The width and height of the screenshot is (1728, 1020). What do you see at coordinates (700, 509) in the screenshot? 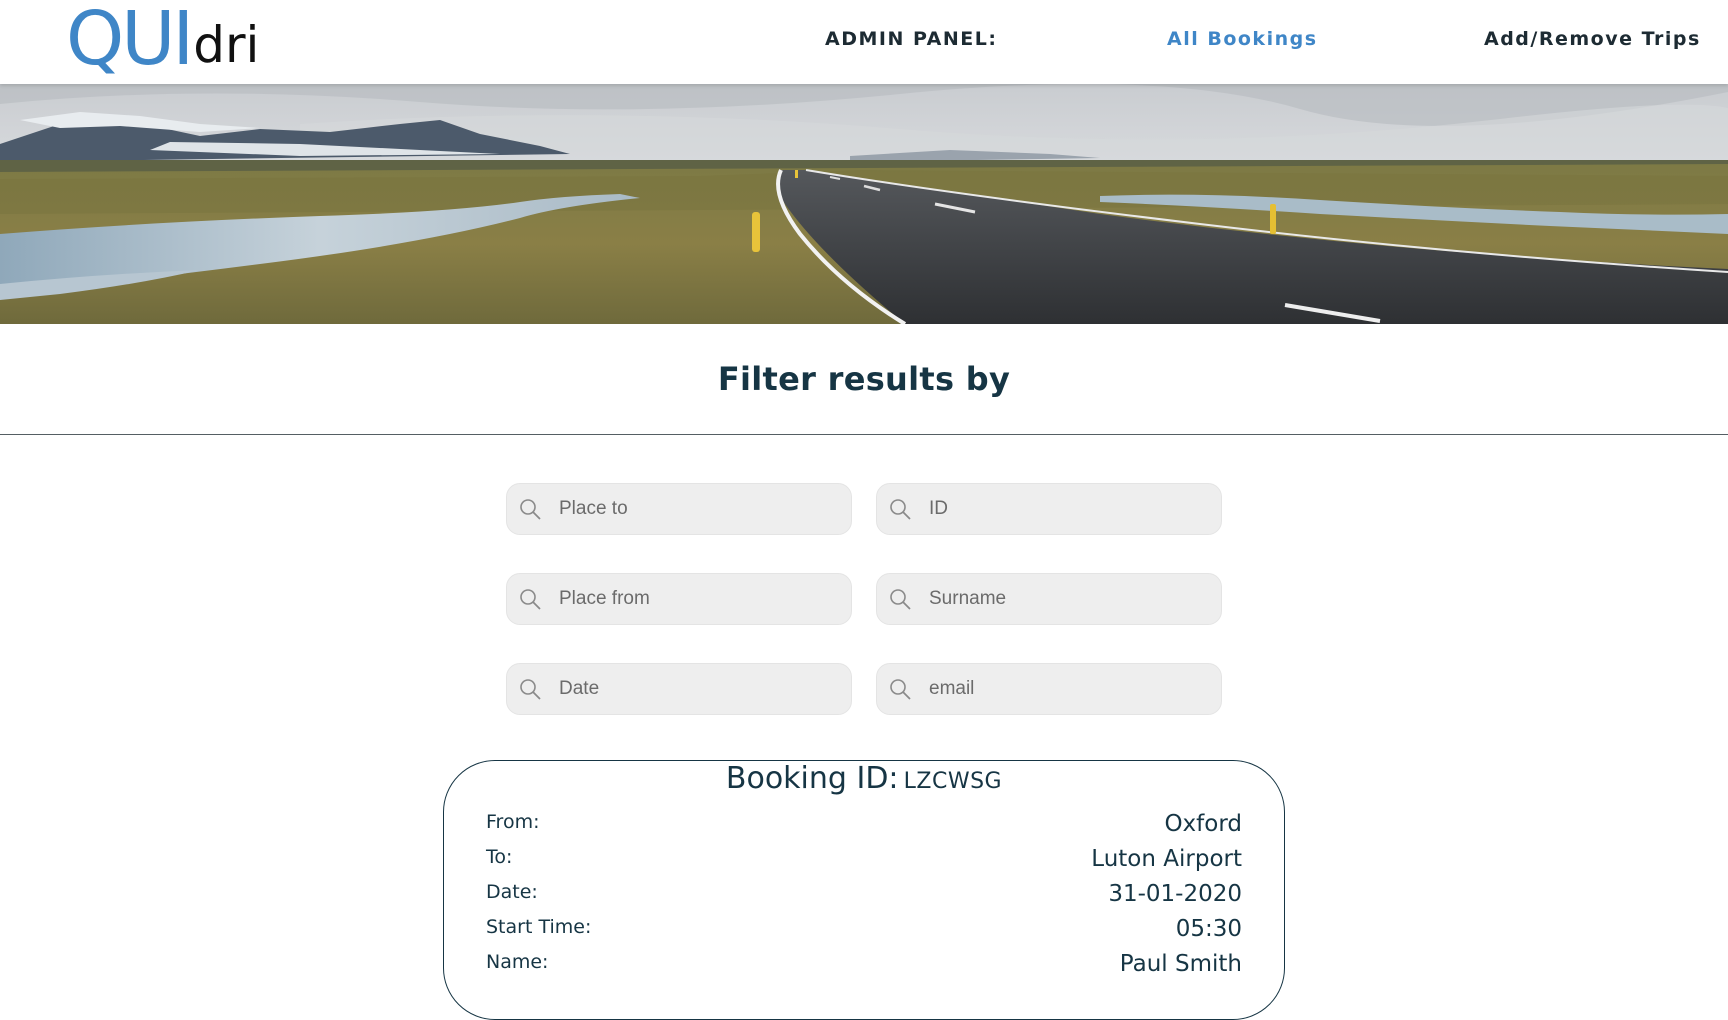
I see `place-to-input` at bounding box center [700, 509].